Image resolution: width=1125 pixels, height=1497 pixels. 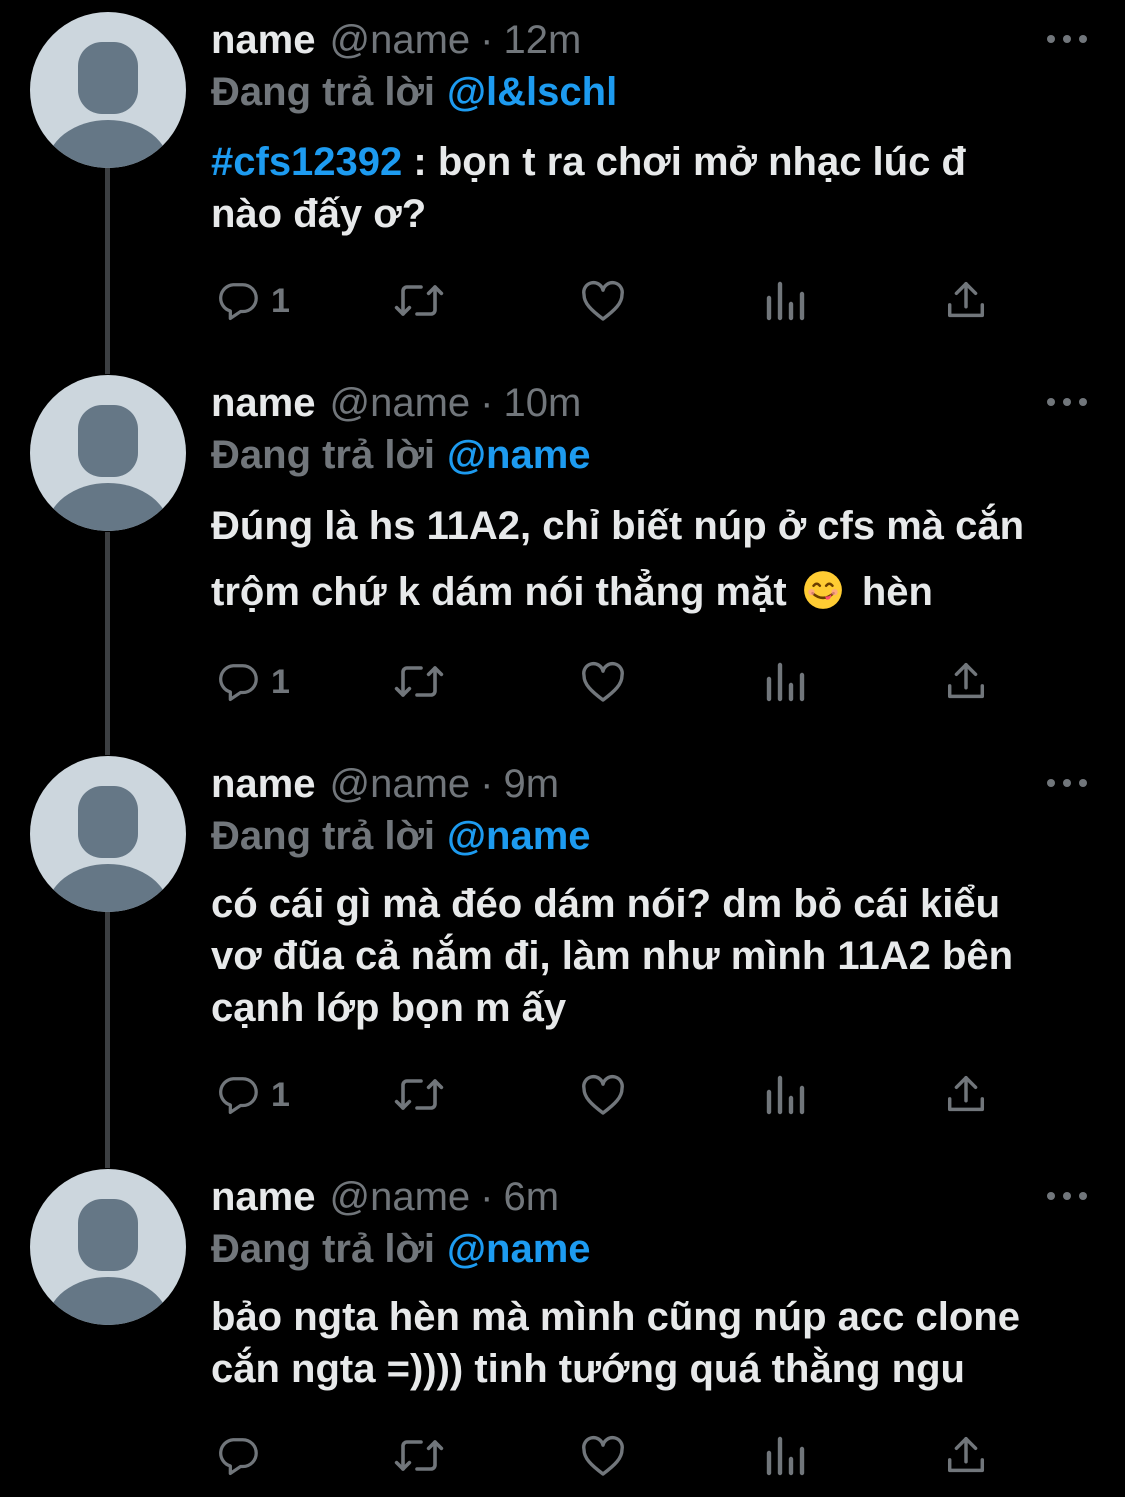 I want to click on tweet-text-line: cạnh lớp bọn m ấy, so click(x=389, y=1008).